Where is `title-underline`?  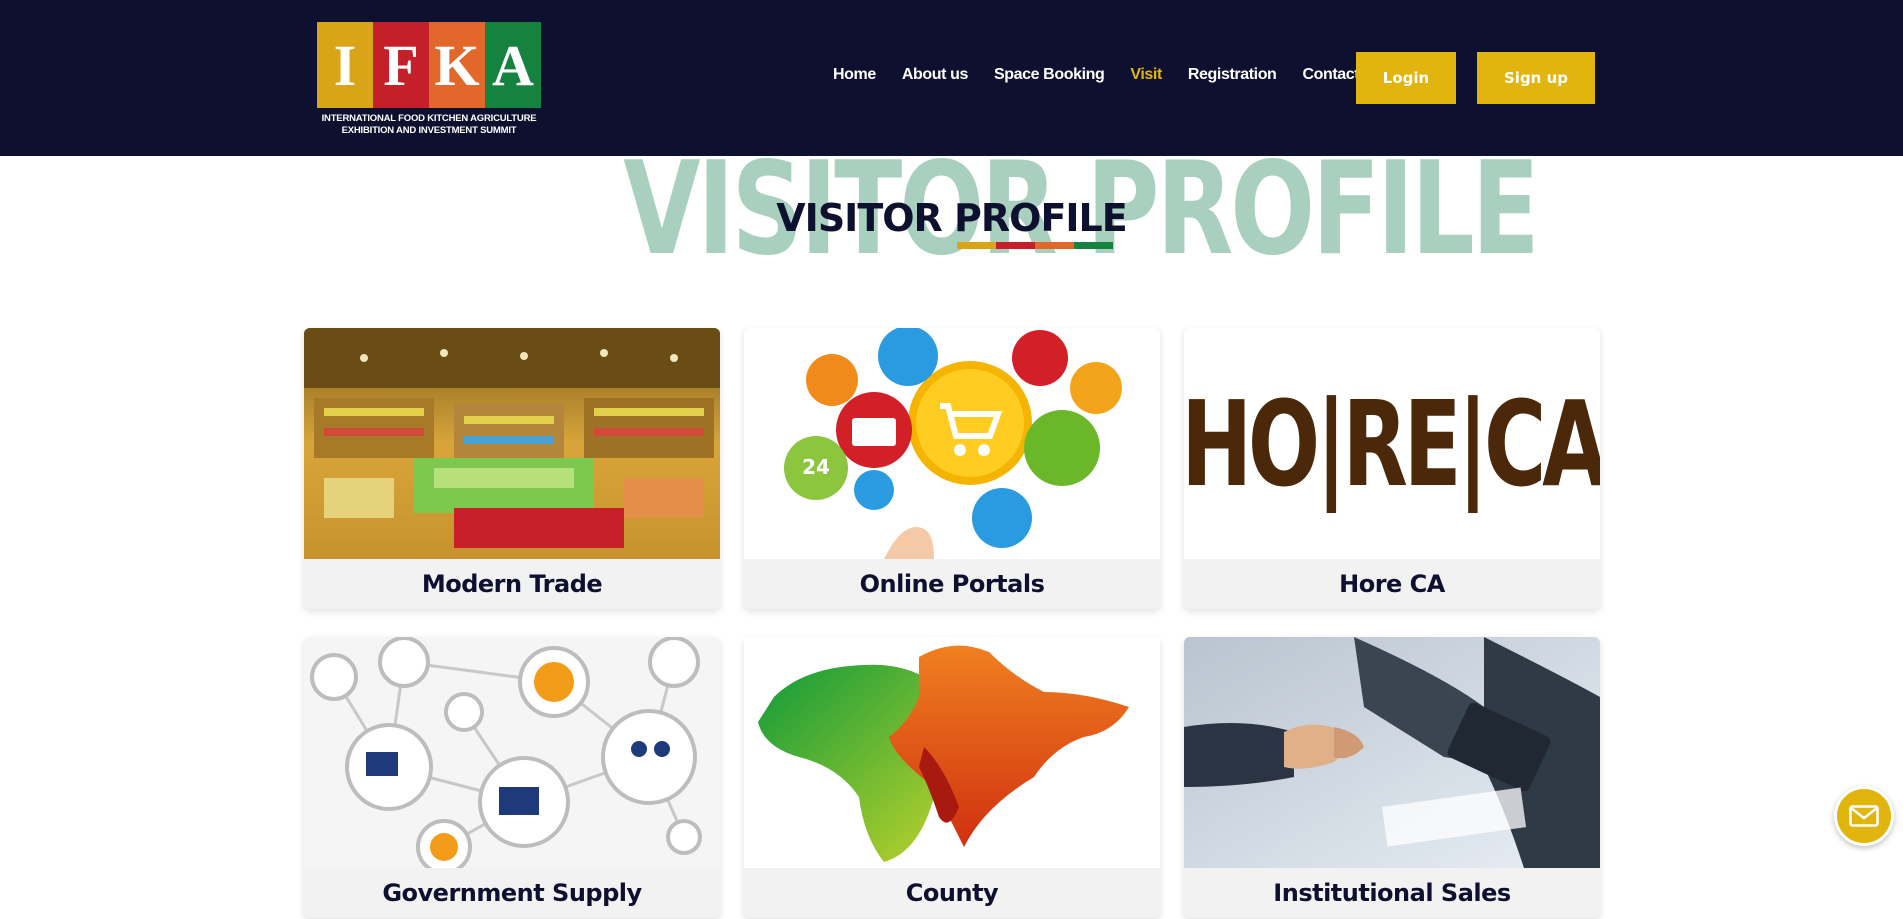
title-underline is located at coordinates (1035, 245).